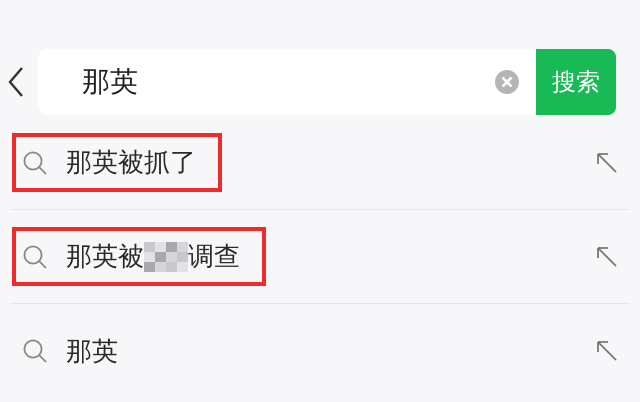 This screenshot has width=640, height=402. What do you see at coordinates (131, 162) in the screenshot?
I see `suggestion-text: 那英被抓了` at bounding box center [131, 162].